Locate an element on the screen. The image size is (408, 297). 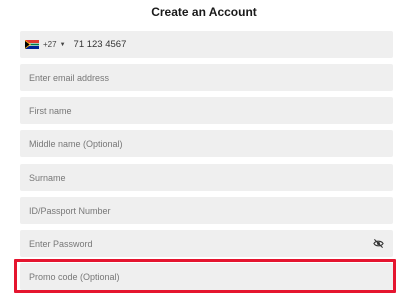
promo-code-field is located at coordinates (206, 276).